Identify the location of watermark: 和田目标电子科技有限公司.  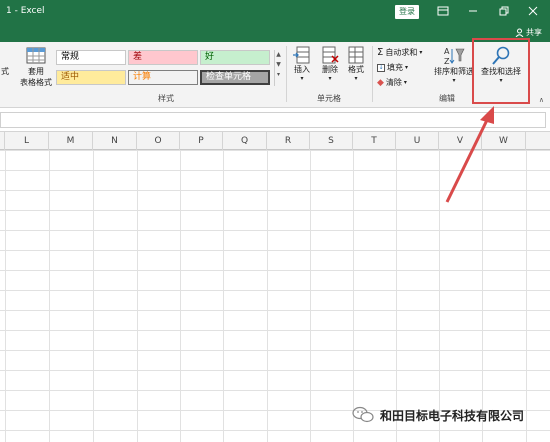
(438, 415).